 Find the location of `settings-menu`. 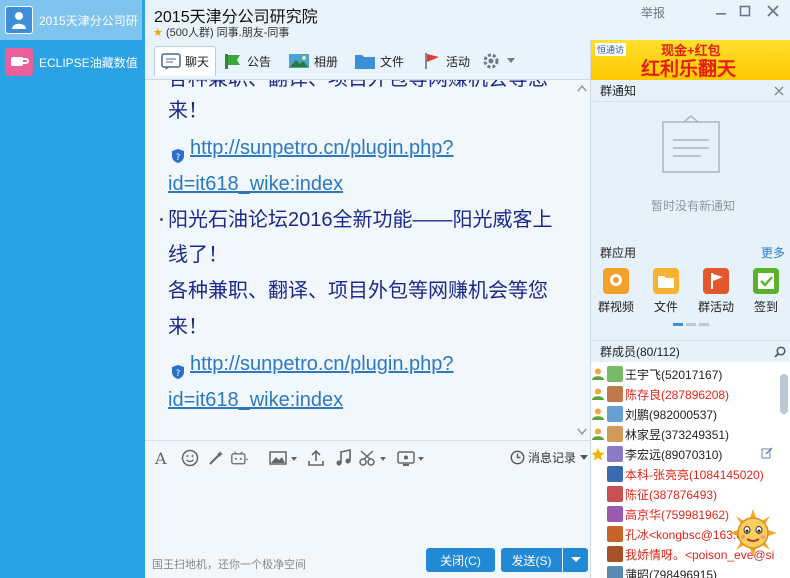

settings-menu is located at coordinates (500, 61).